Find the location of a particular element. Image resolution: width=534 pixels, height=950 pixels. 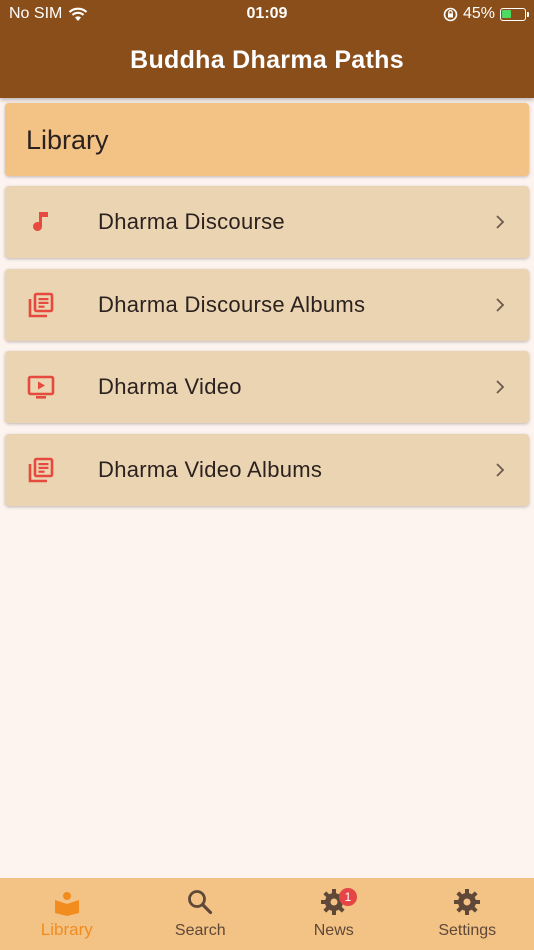

status-right: 45% is located at coordinates (486, 14).